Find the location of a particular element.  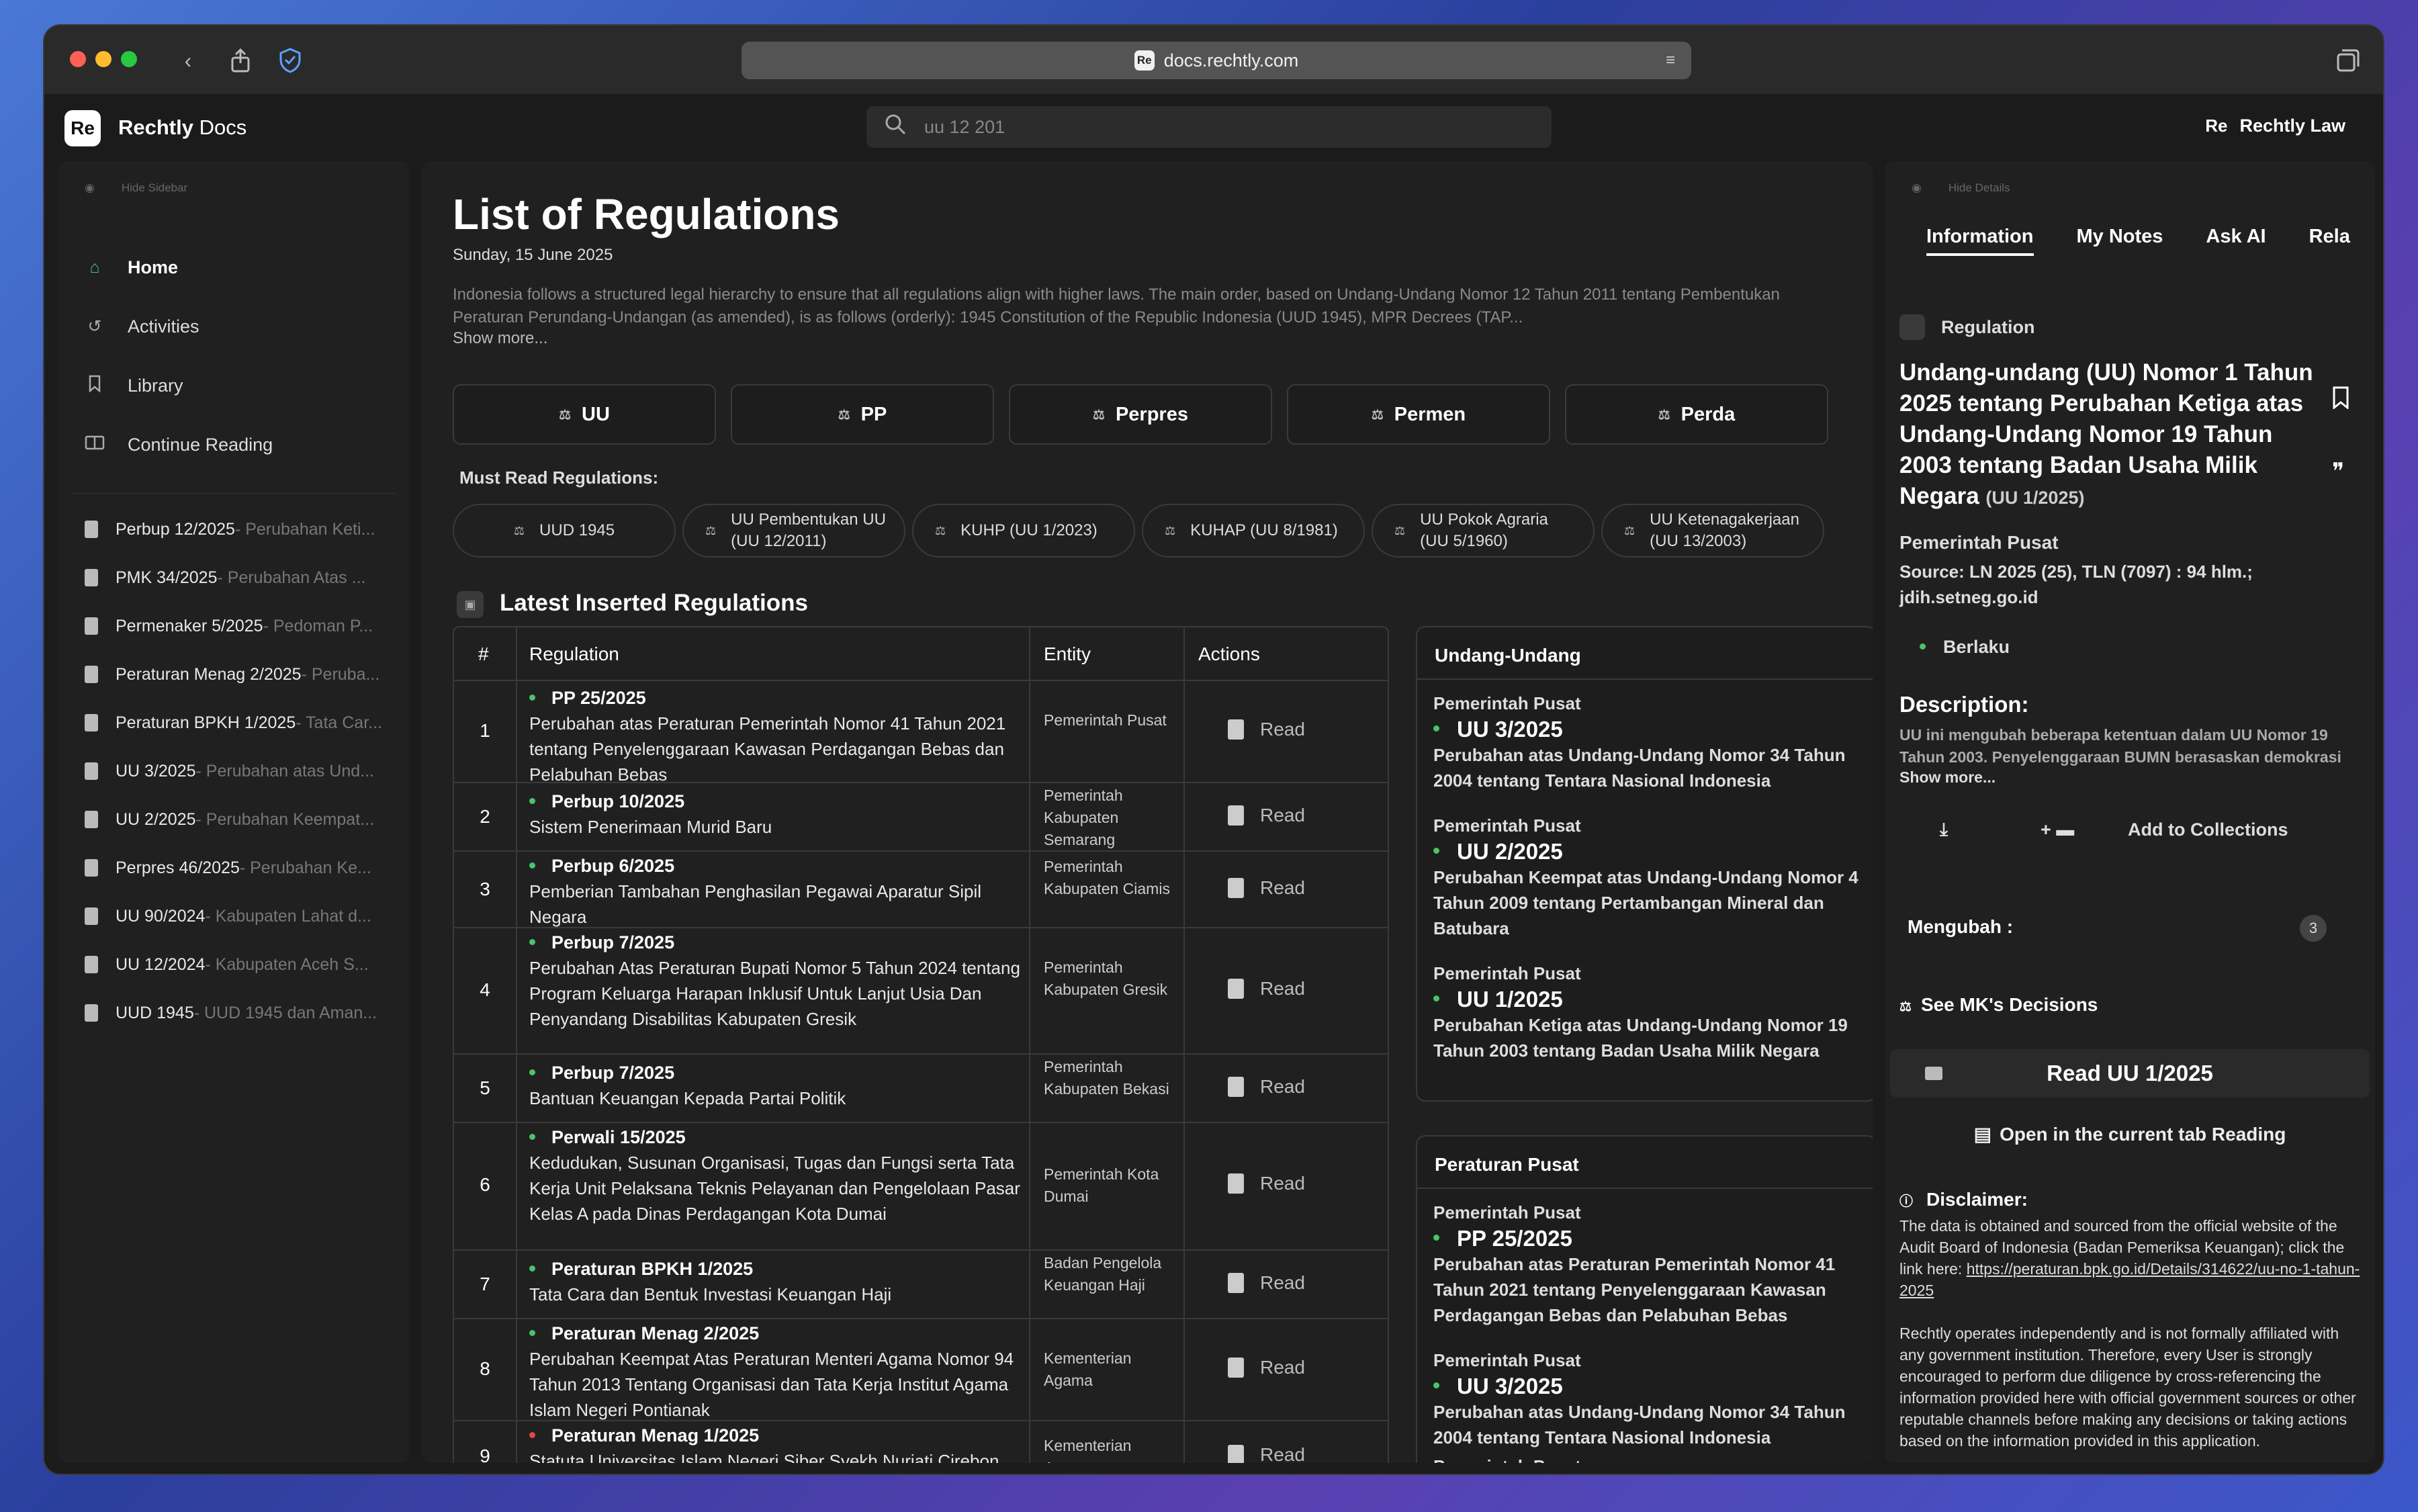

card-item: Pemerintah Pusat is located at coordinates (1648, 1459).